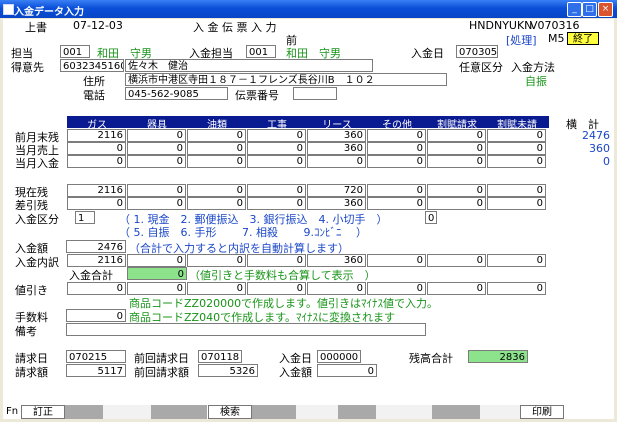 This screenshot has width=617, height=422. Describe the element at coordinates (477, 51) in the screenshot. I see `nyukin-date-field: 070305` at that location.